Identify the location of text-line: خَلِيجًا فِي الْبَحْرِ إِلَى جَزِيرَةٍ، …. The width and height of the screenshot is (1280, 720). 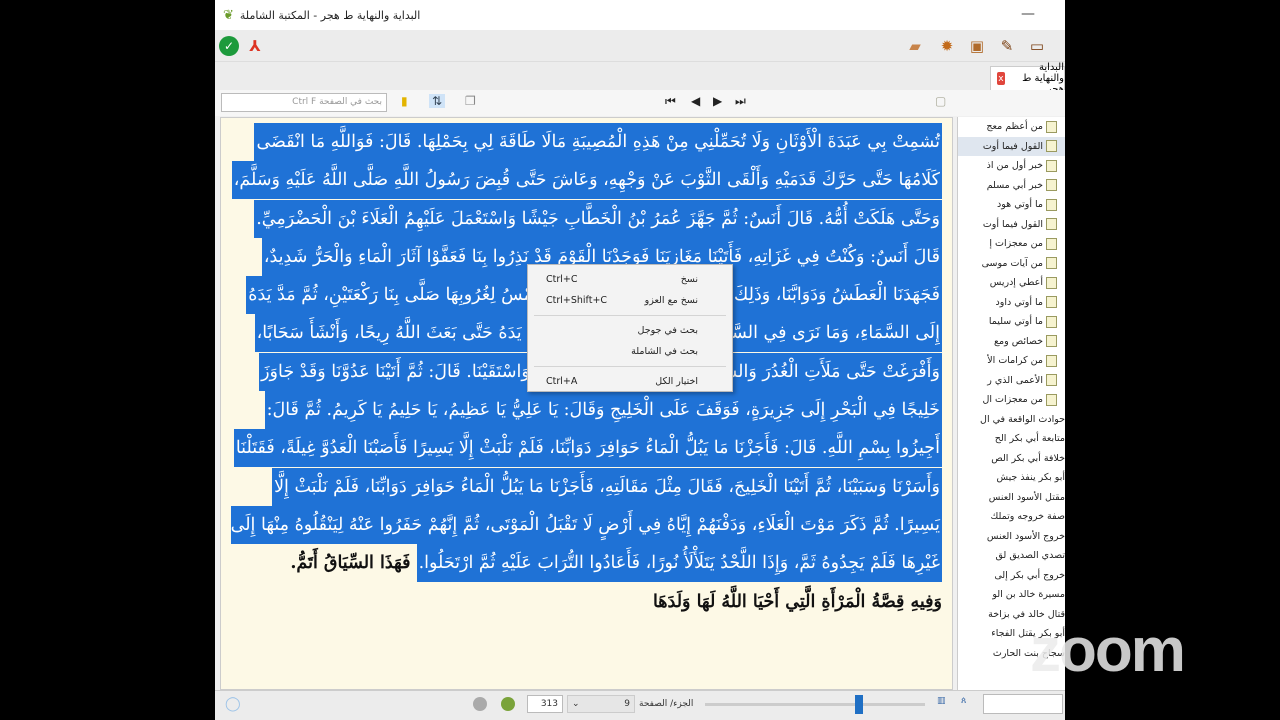
(603, 410).